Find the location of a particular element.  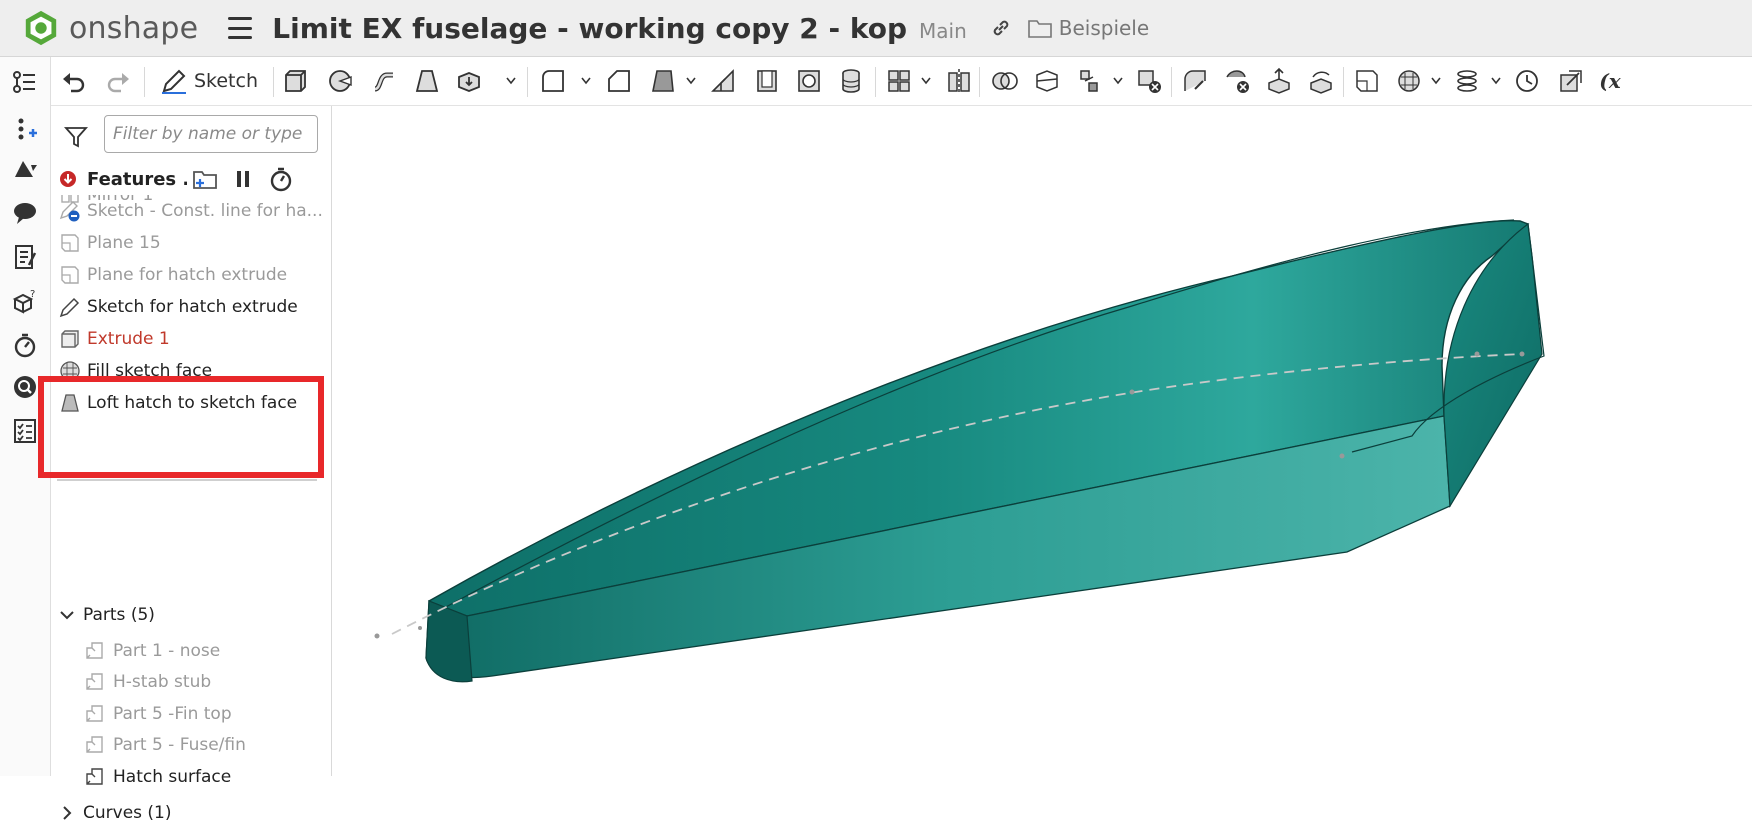

part-properties-toggle: ? is located at coordinates (25, 301).